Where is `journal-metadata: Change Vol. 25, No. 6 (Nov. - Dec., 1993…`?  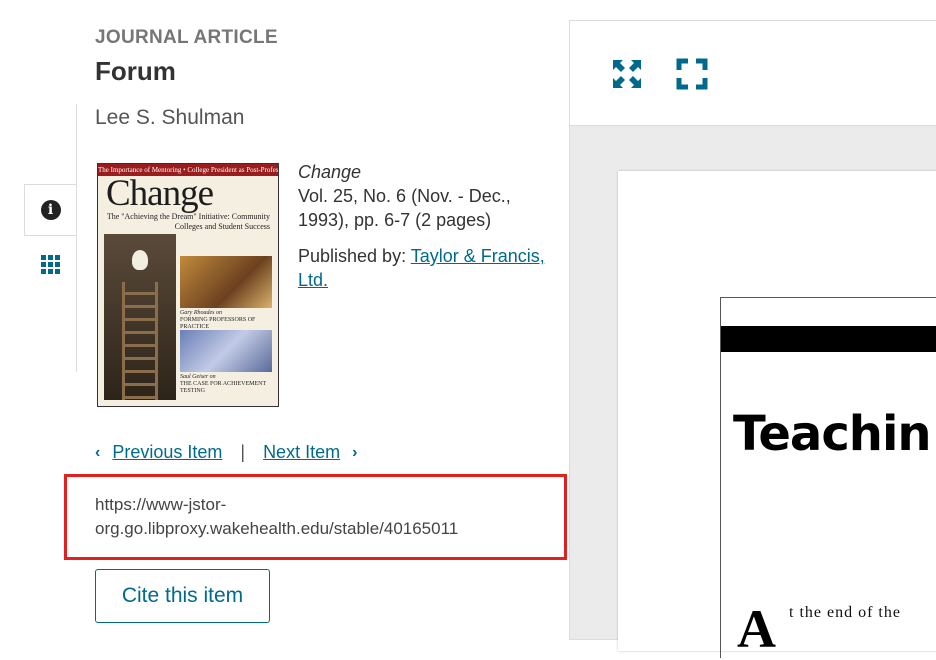 journal-metadata: Change Vol. 25, No. 6 (Nov. - Dec., 1993… is located at coordinates (423, 226).